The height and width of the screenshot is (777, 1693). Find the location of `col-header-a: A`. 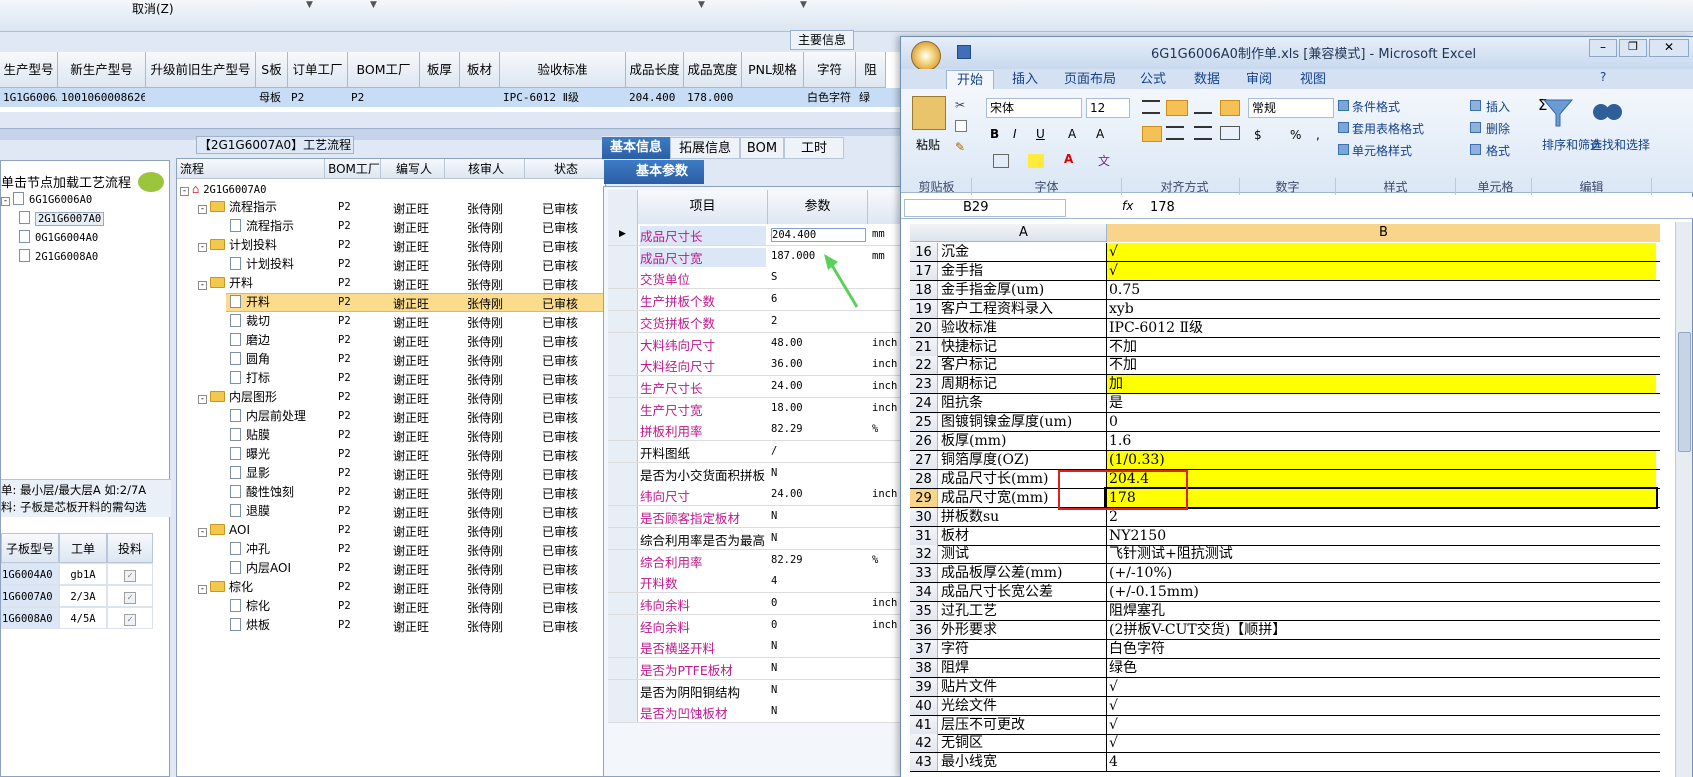

col-header-a: A is located at coordinates (1023, 233).